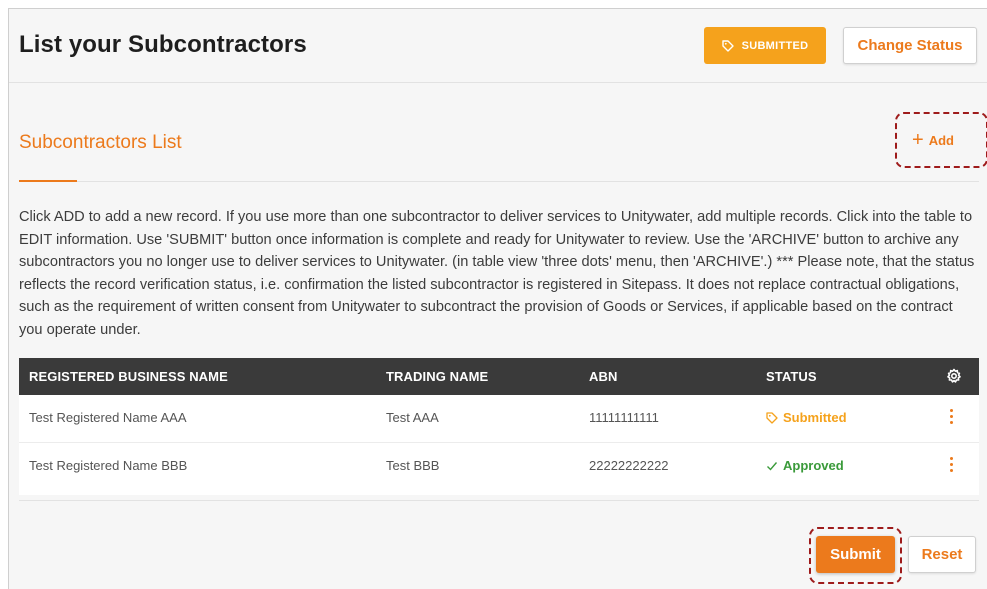  I want to click on status-submitted-button: SUBMITTED, so click(765, 45).